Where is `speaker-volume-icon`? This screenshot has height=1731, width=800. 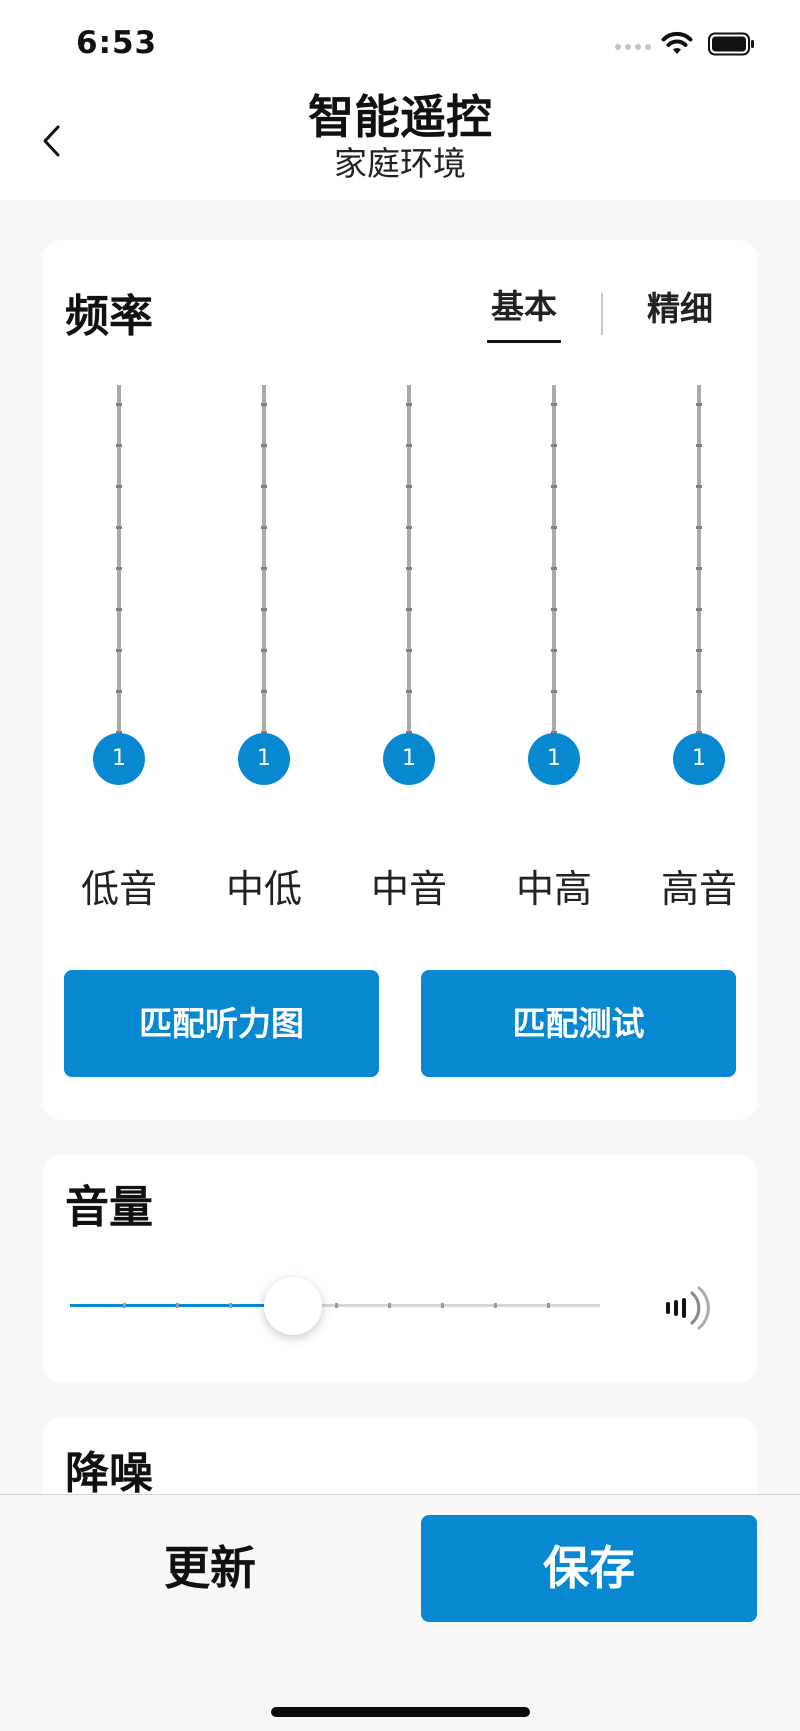 speaker-volume-icon is located at coordinates (688, 1308).